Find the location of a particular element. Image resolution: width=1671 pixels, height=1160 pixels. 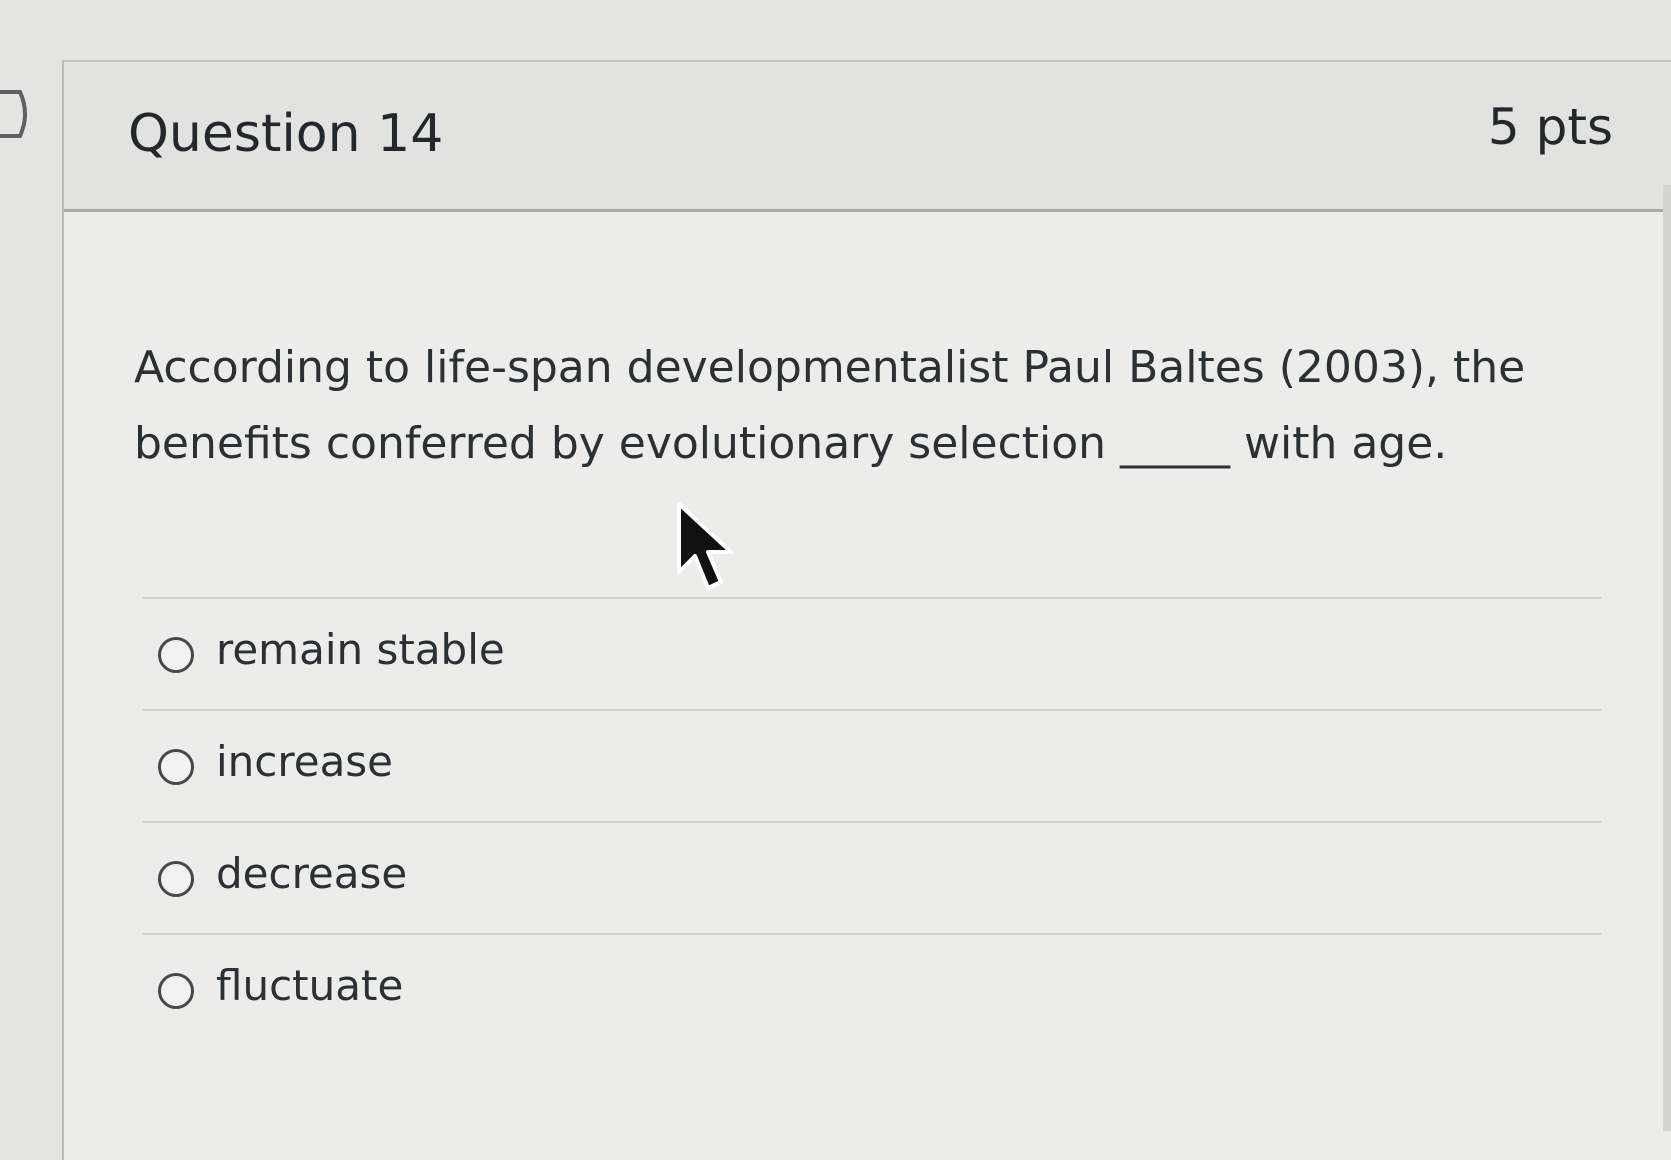

mouse-pointer-icon is located at coordinates (705, 546).